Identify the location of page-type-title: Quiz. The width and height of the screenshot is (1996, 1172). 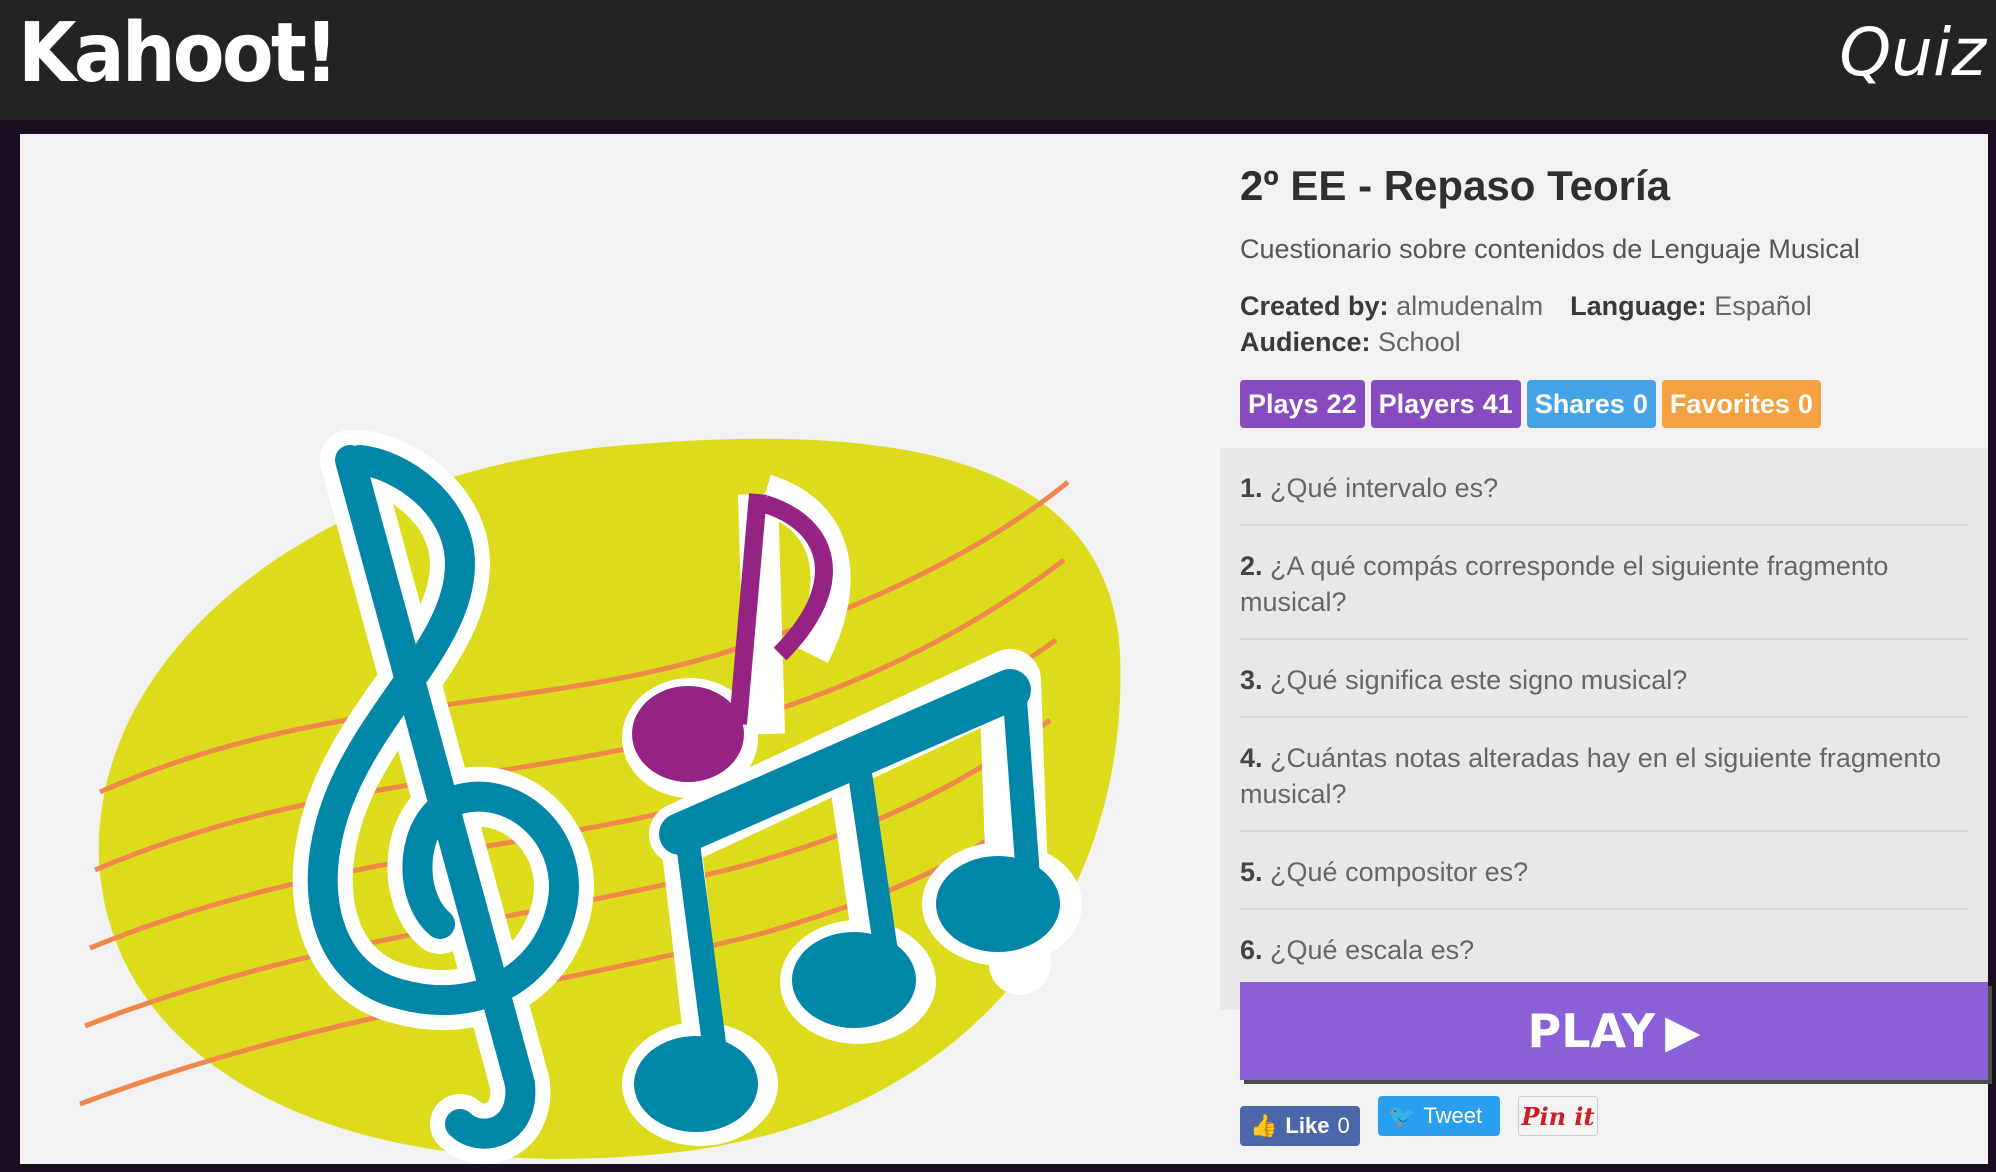
(1912, 52).